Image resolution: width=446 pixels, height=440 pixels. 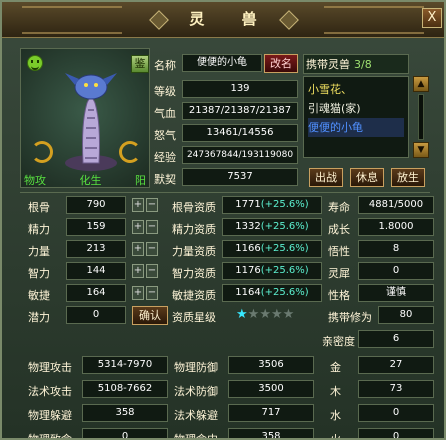 What do you see at coordinates (39, 317) in the screenshot?
I see `potential-label: 潜力` at bounding box center [39, 317].